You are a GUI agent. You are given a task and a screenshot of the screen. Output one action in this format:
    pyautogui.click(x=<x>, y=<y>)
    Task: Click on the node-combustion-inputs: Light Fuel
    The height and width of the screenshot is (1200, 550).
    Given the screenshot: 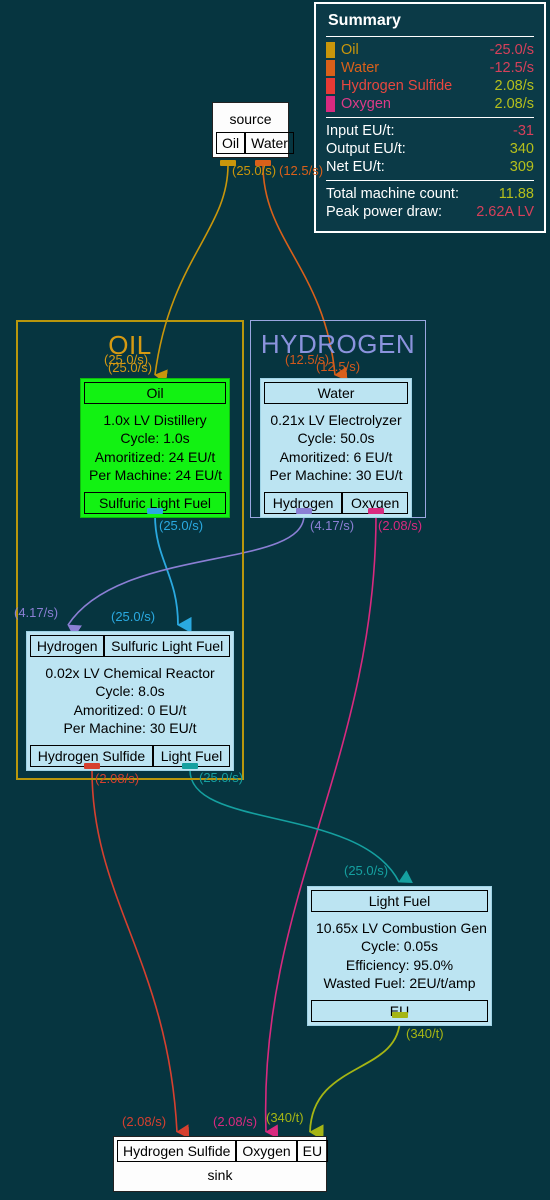 What is the action you would take?
    pyautogui.click(x=399, y=901)
    